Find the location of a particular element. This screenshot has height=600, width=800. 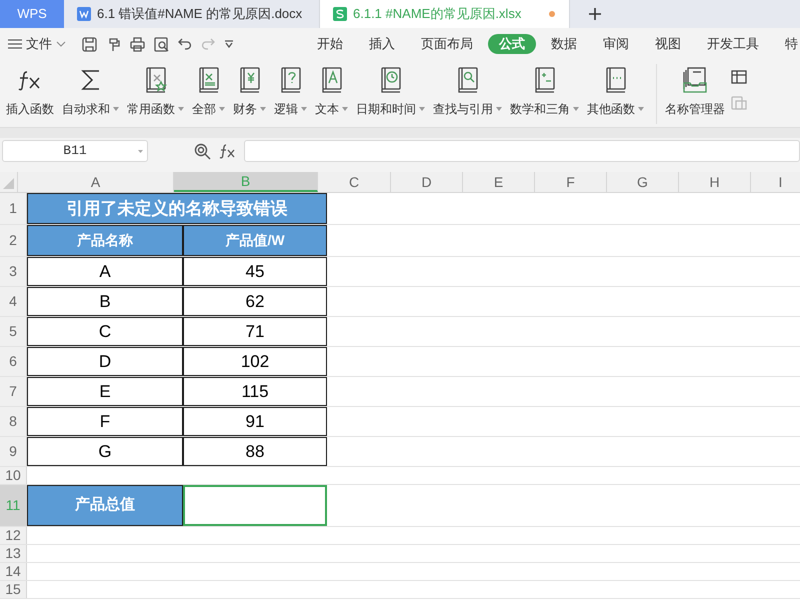

ribbon-button: 查找与引用 is located at coordinates (467, 92).